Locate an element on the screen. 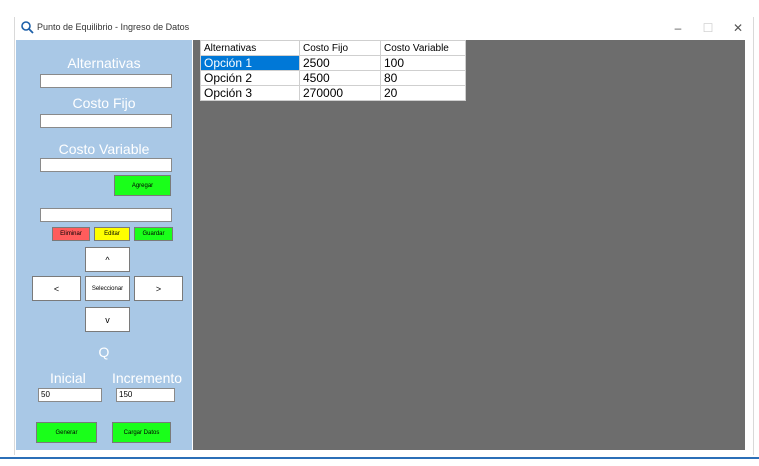  maximize-button: ☐ is located at coordinates (708, 28).